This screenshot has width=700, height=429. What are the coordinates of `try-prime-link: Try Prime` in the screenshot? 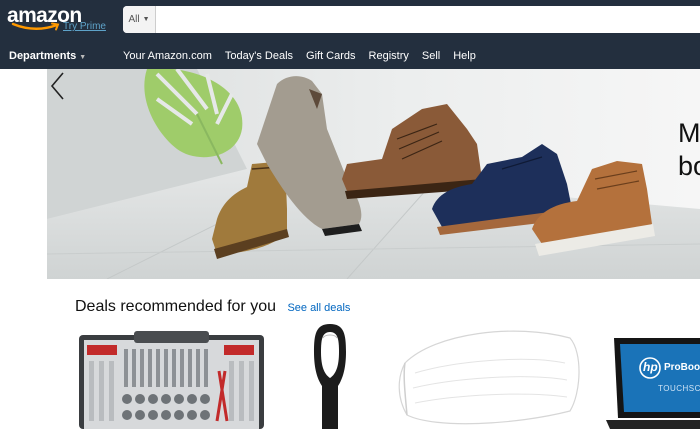 It's located at (84, 26).